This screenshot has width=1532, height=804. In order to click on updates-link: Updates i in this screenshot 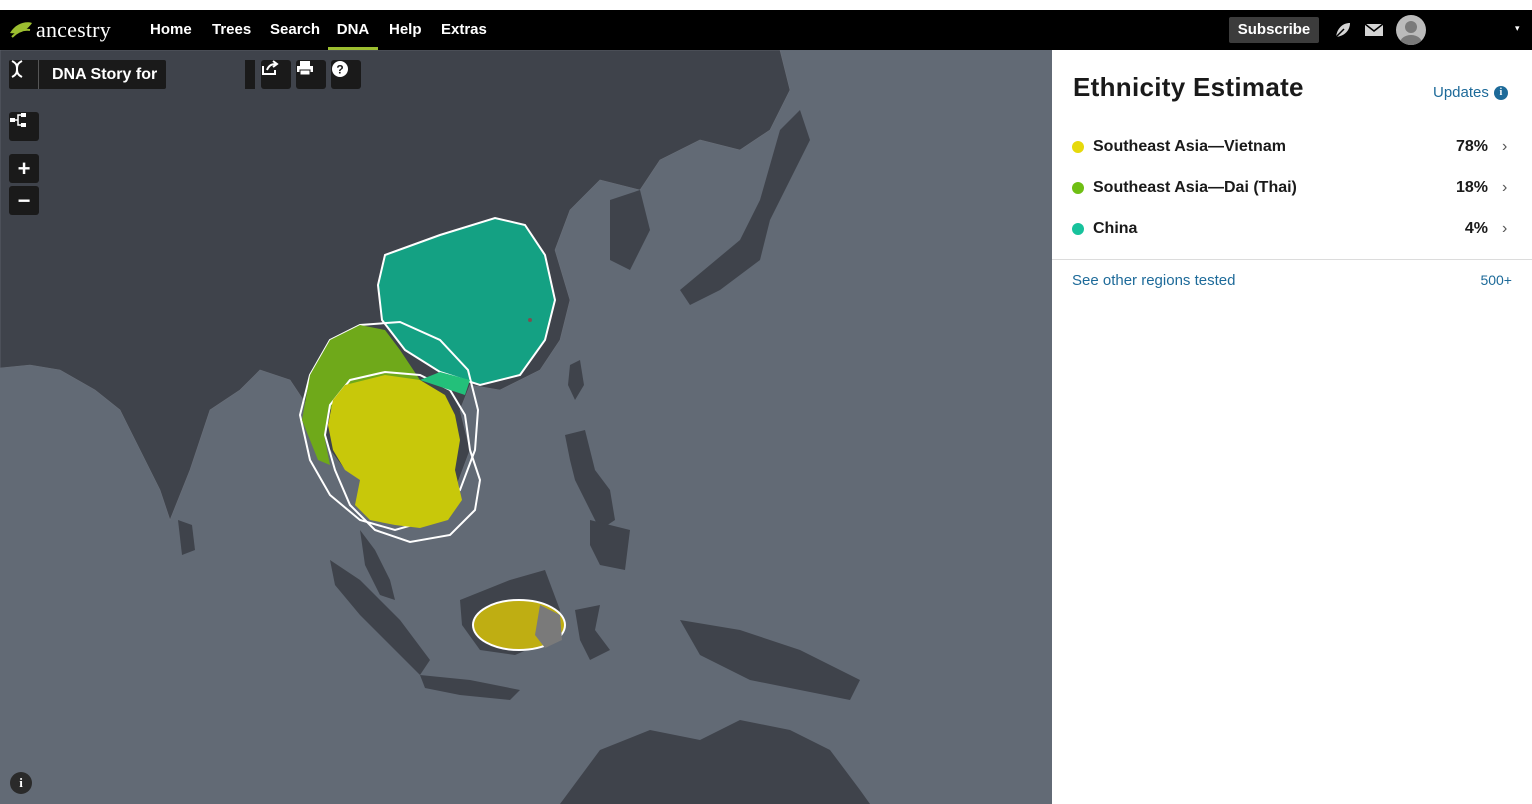, I will do `click(1470, 92)`.